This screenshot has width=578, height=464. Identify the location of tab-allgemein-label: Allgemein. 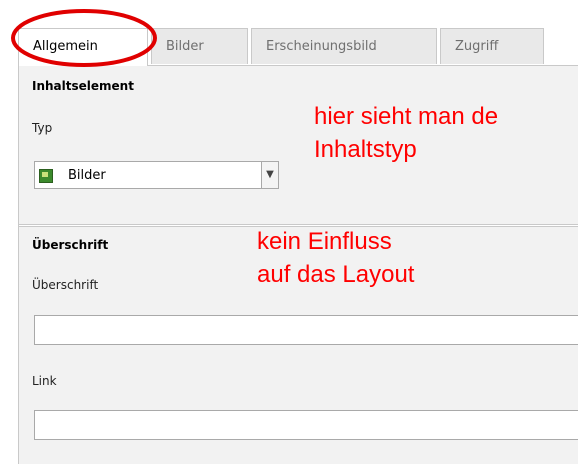
(65, 46).